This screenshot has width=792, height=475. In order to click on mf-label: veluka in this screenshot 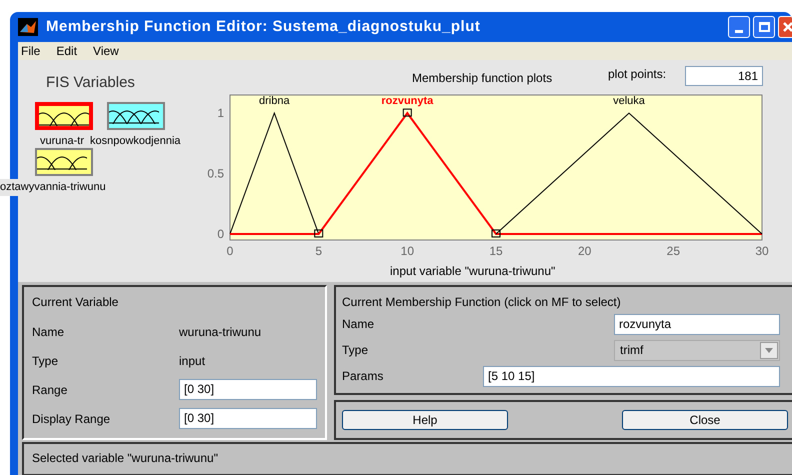, I will do `click(629, 101)`.